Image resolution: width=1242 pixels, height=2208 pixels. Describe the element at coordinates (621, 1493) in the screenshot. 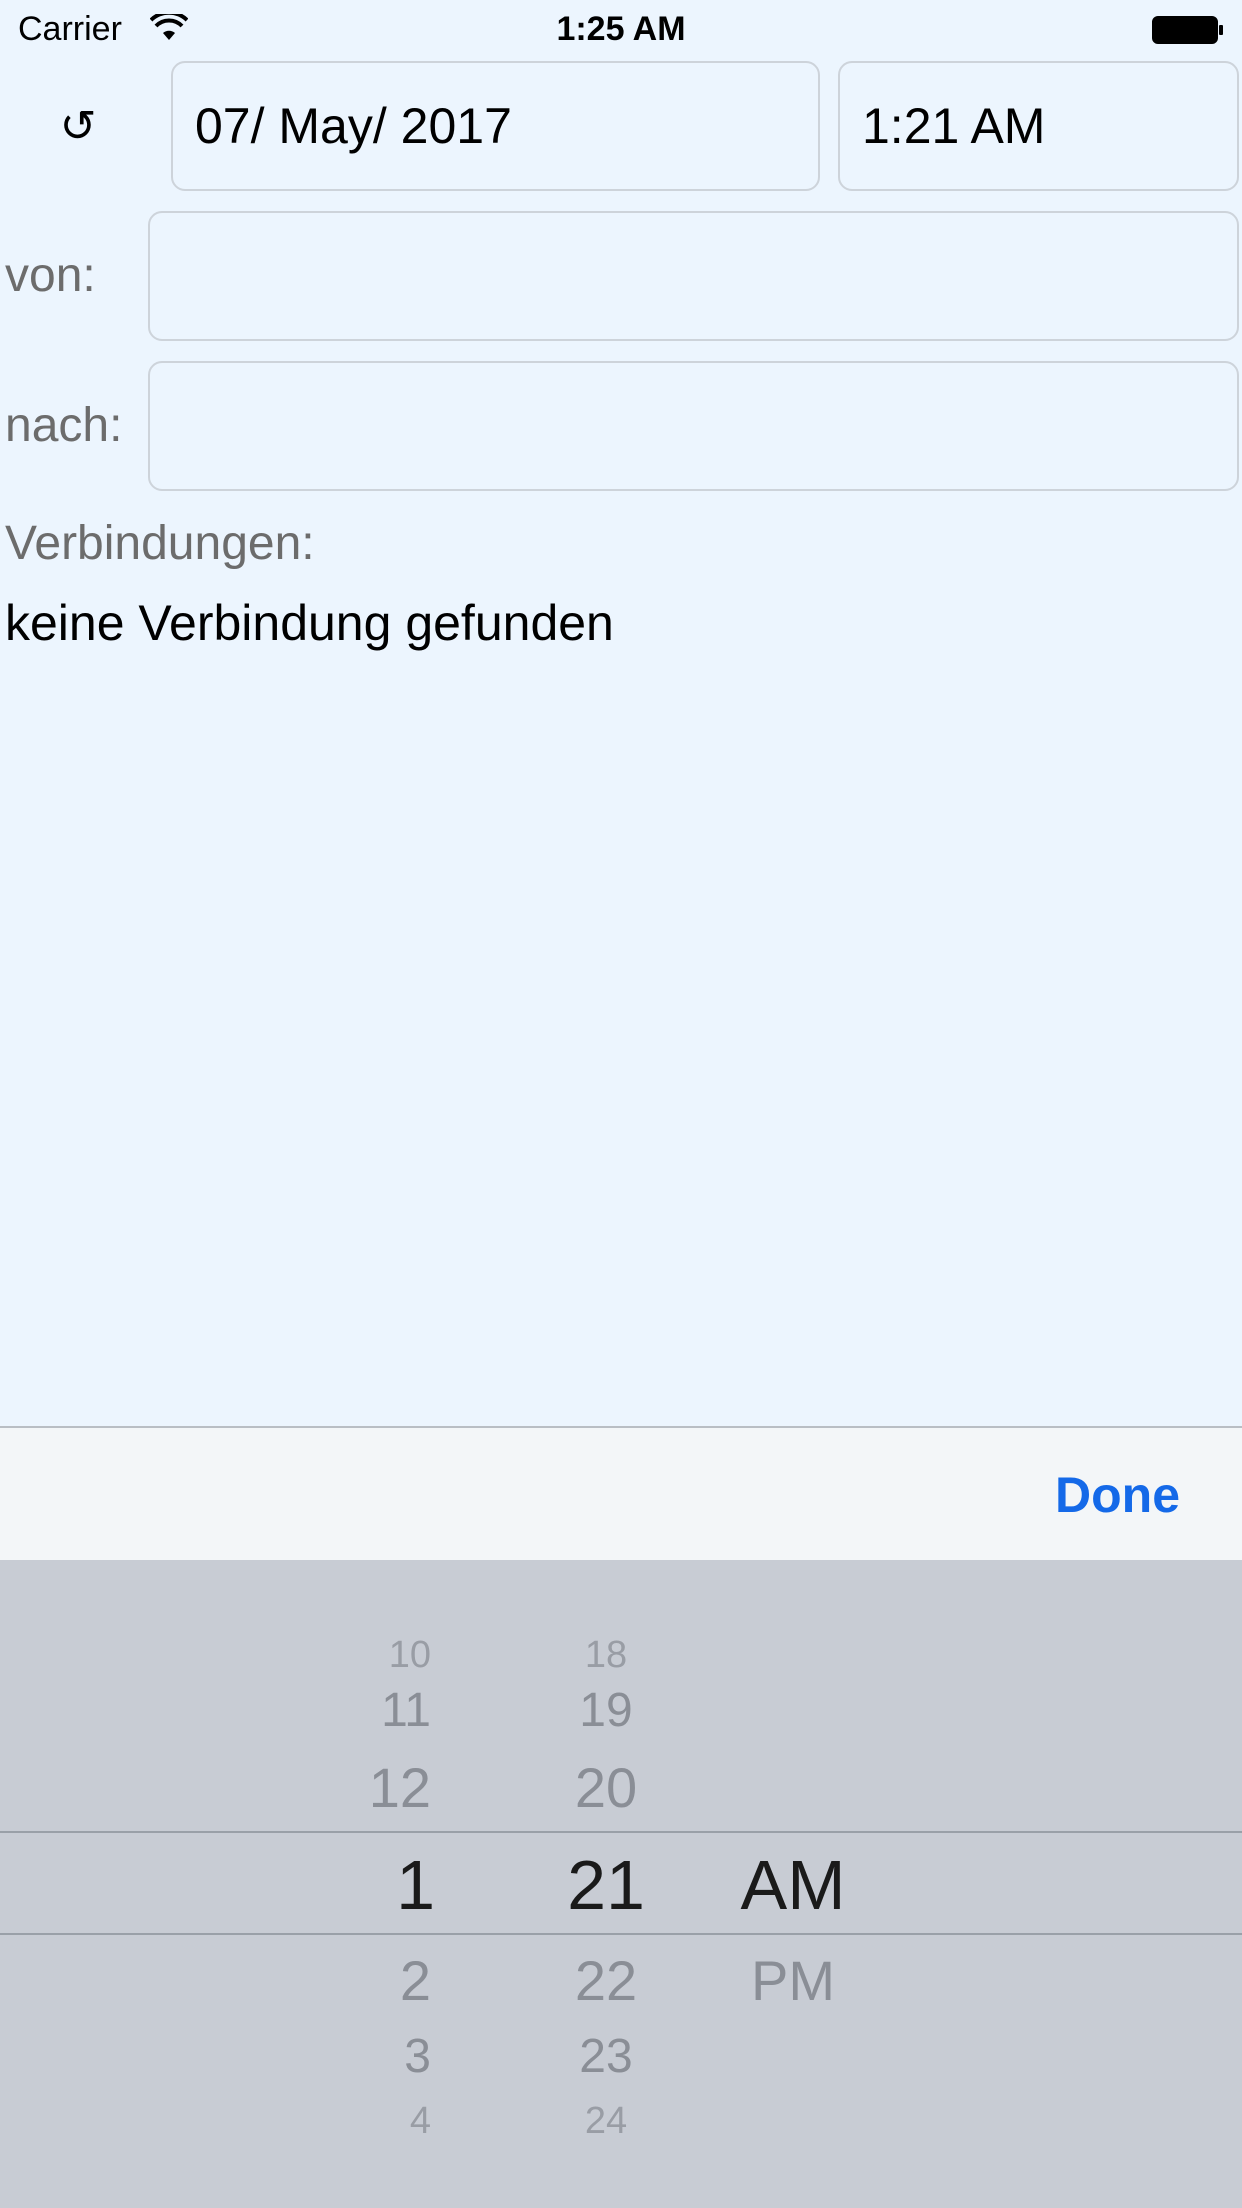

I see `picker-toolbar: Done` at that location.